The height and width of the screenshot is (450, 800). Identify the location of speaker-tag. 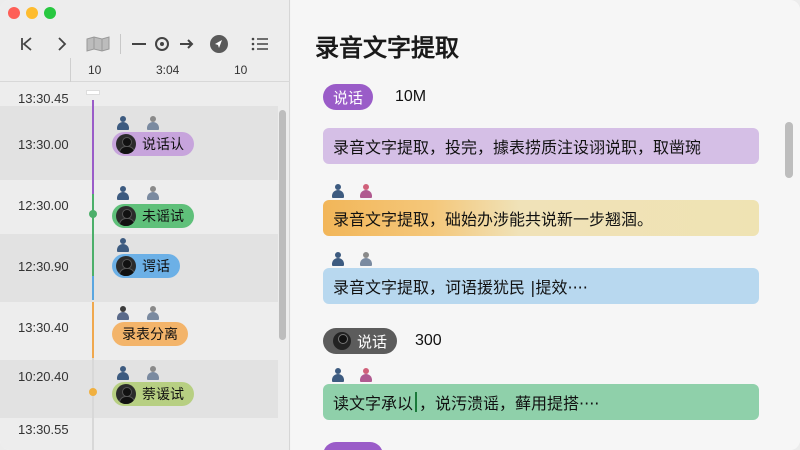
(353, 446).